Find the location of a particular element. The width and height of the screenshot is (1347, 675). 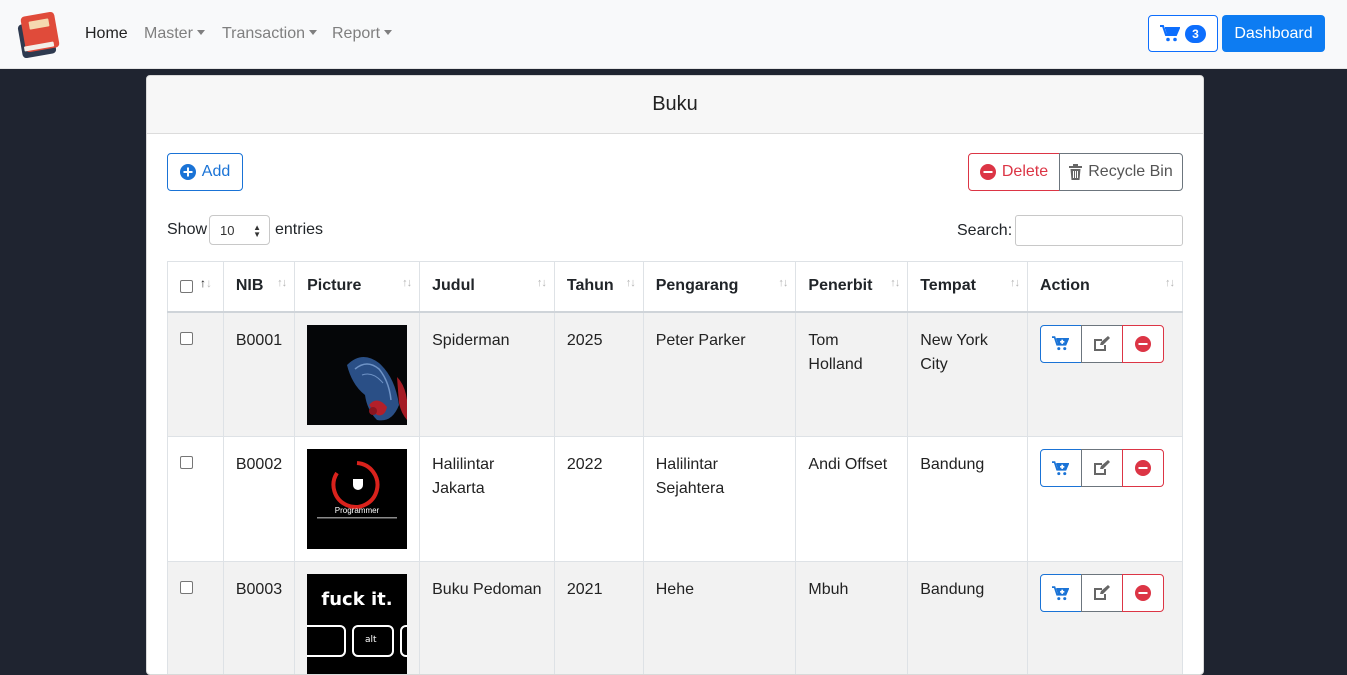

col-pengarang: Pengarang ↑↓ is located at coordinates (719, 287).